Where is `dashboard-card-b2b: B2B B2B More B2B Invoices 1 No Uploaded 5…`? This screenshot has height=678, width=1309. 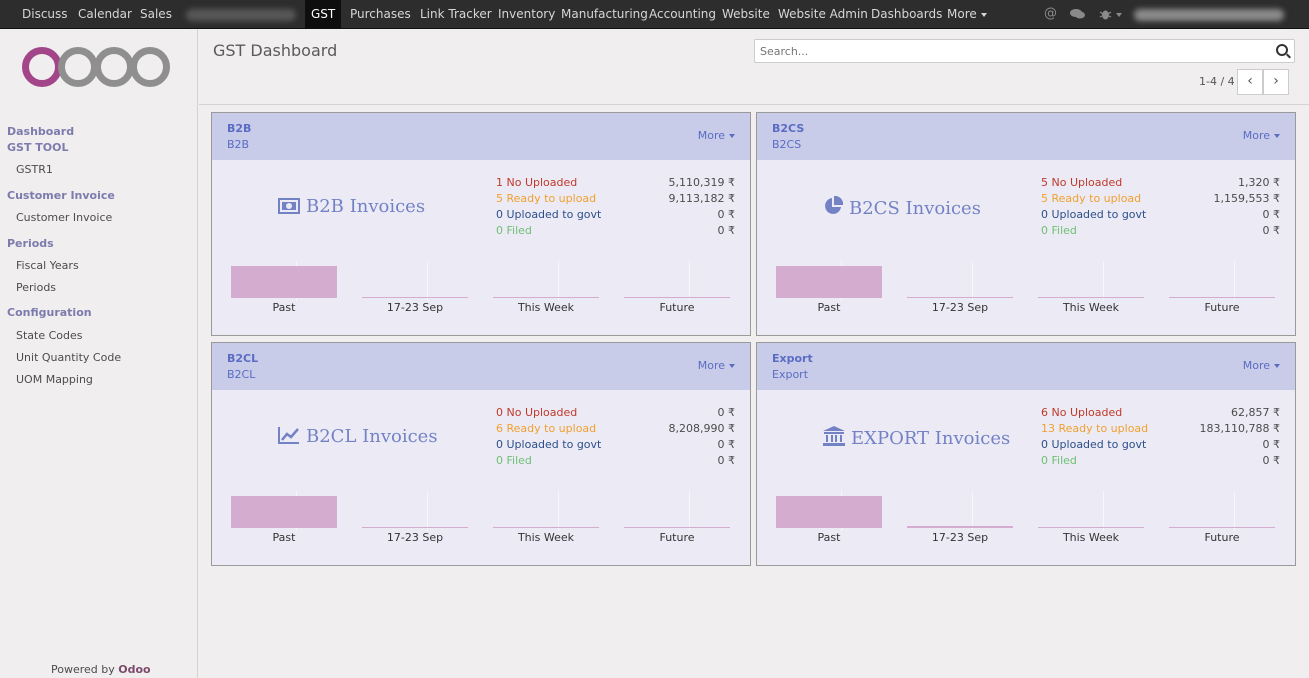
dashboard-card-b2b: B2B B2B More B2B Invoices 1 No Uploaded 5… is located at coordinates (481, 224).